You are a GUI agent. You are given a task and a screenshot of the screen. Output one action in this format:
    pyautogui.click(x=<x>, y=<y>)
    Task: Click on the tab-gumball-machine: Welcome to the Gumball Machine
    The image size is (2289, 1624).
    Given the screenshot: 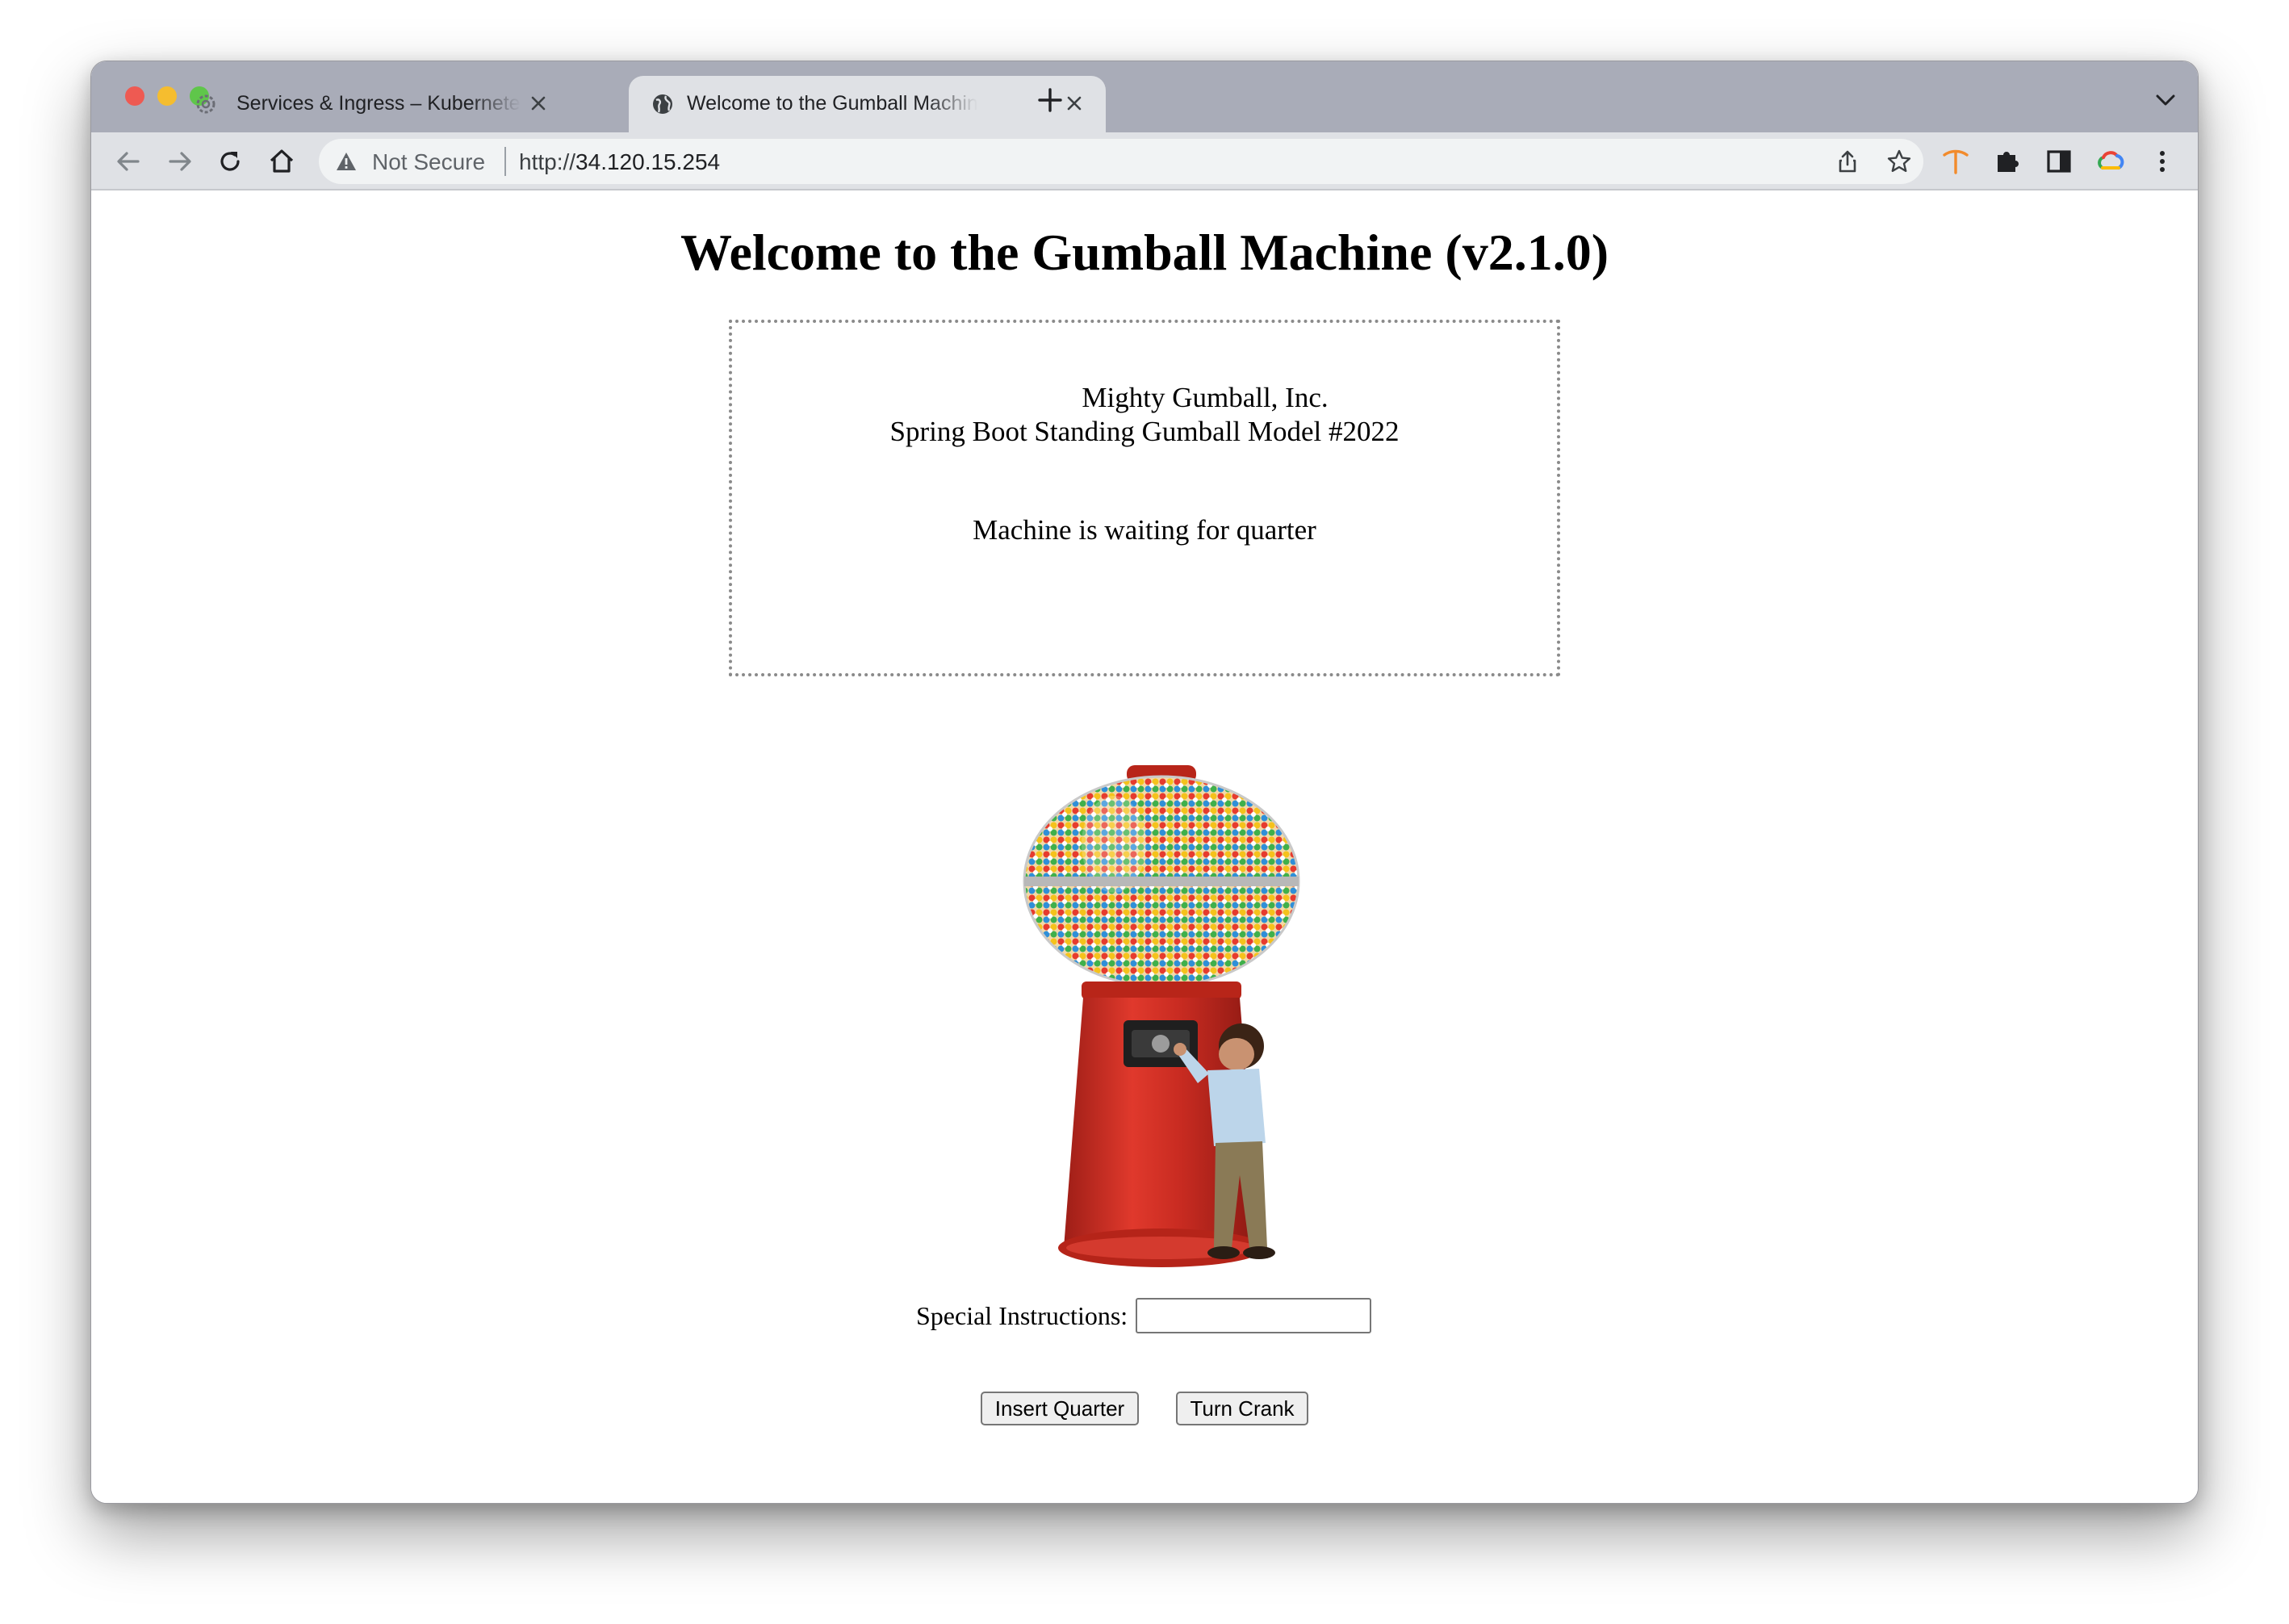 What is the action you would take?
    pyautogui.click(x=867, y=104)
    